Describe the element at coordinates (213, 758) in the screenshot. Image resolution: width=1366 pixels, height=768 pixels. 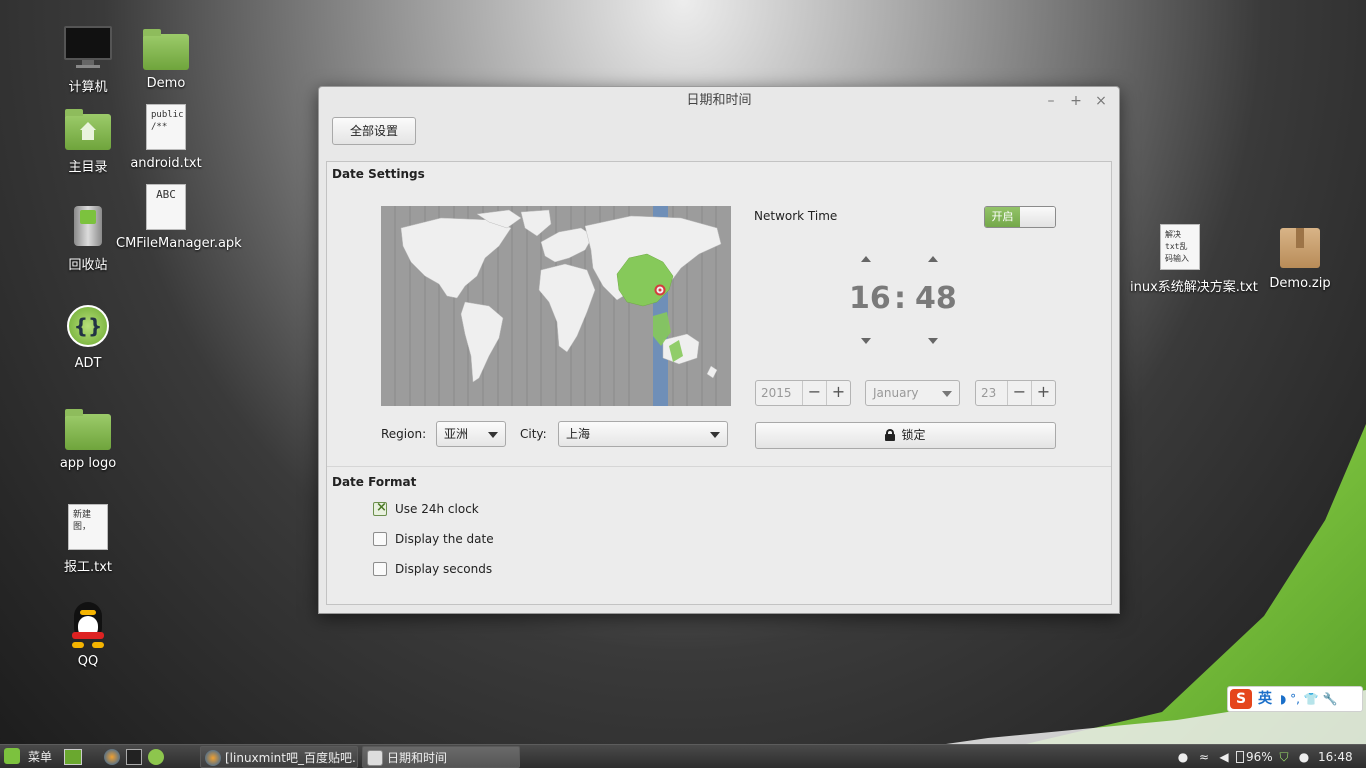
I see `firefox-icon` at that location.